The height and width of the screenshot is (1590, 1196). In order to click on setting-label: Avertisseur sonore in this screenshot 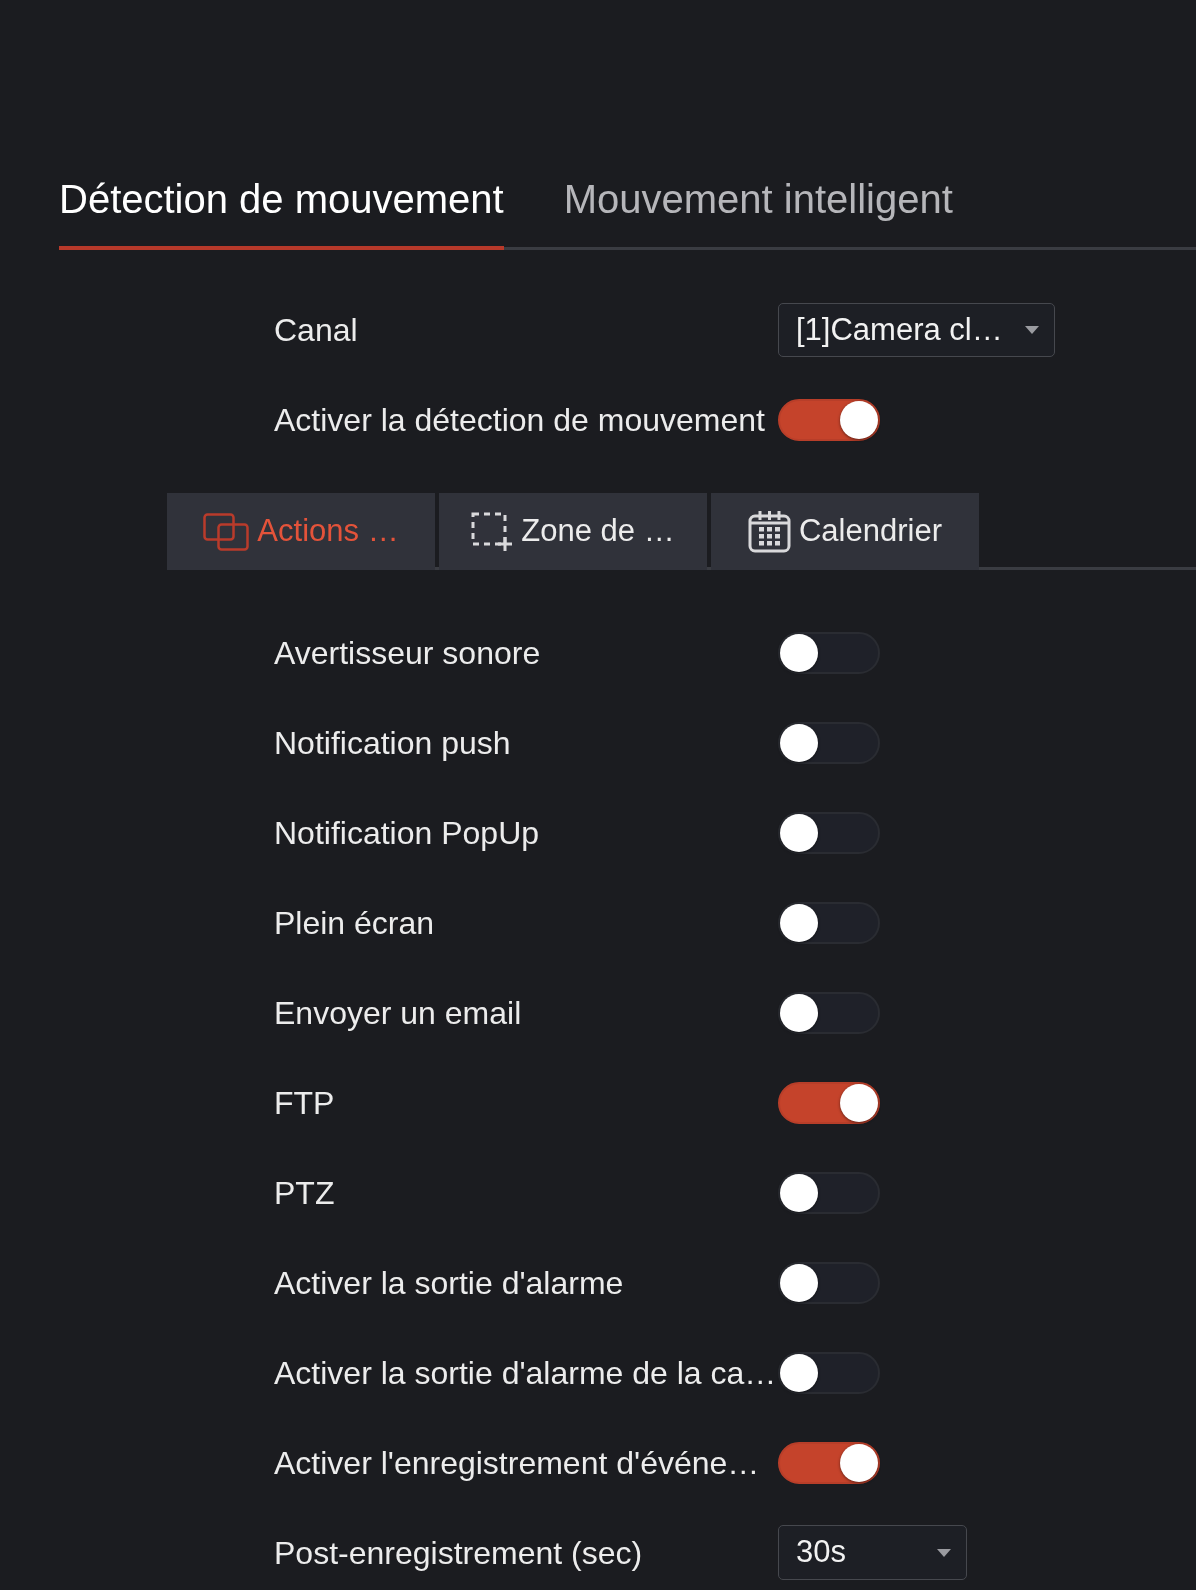, I will do `click(408, 653)`.